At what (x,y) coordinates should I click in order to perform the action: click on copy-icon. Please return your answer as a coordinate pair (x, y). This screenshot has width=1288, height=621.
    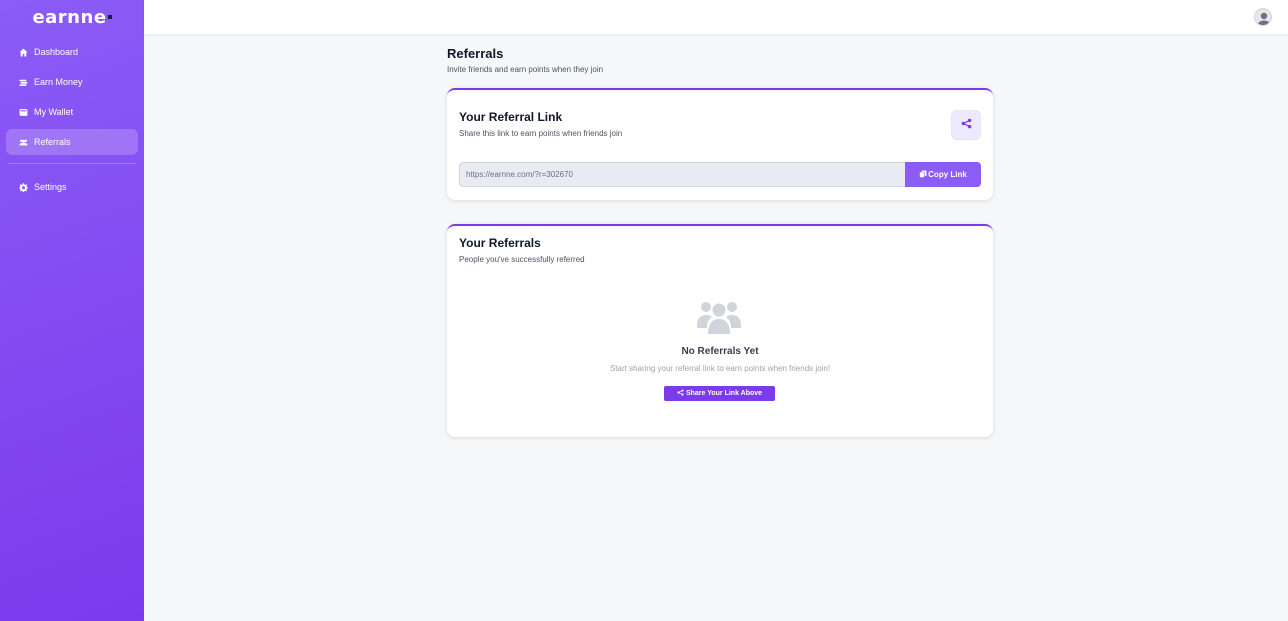
    Looking at the image, I should click on (923, 175).